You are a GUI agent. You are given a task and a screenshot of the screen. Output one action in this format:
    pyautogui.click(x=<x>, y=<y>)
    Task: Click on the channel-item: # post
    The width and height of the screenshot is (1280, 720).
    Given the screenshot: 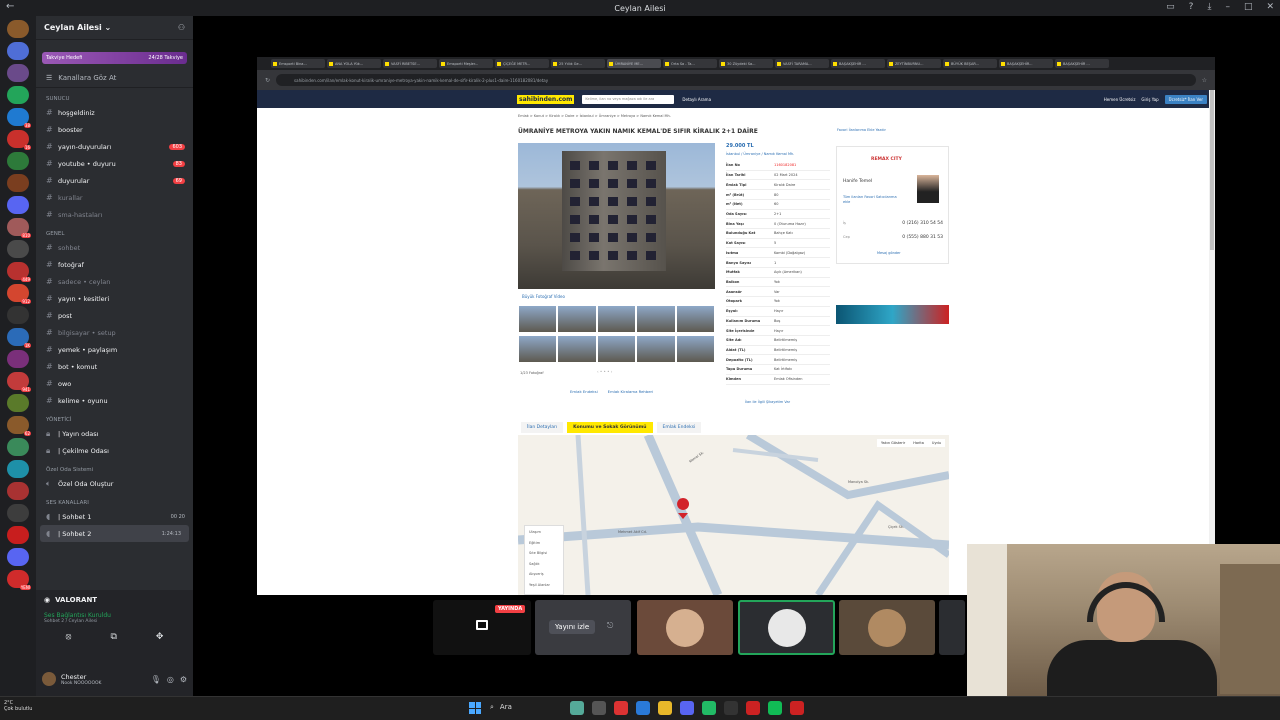 What is the action you would take?
    pyautogui.click(x=114, y=315)
    